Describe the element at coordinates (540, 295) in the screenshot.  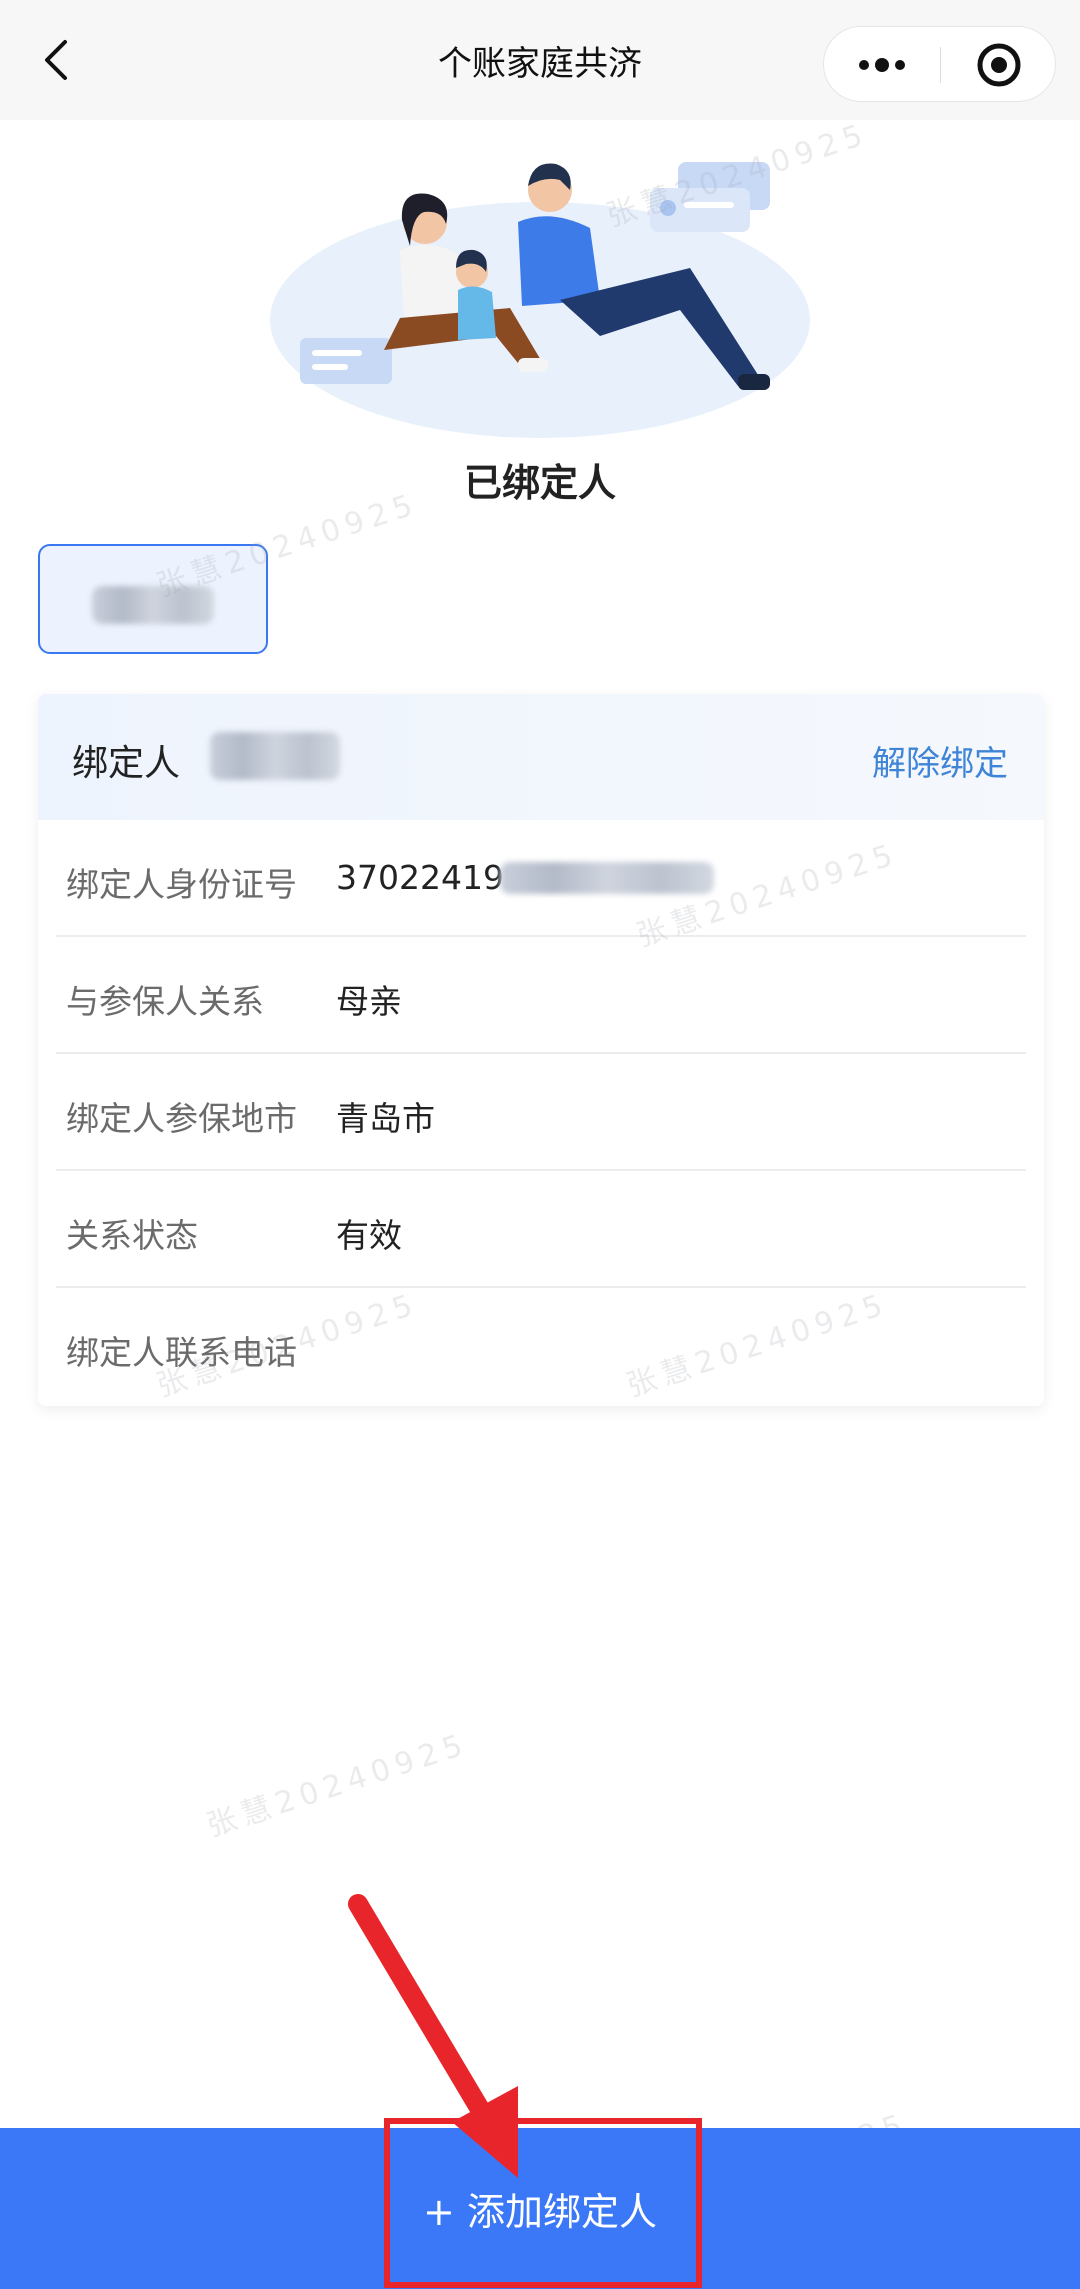
I see `family-illustration` at that location.